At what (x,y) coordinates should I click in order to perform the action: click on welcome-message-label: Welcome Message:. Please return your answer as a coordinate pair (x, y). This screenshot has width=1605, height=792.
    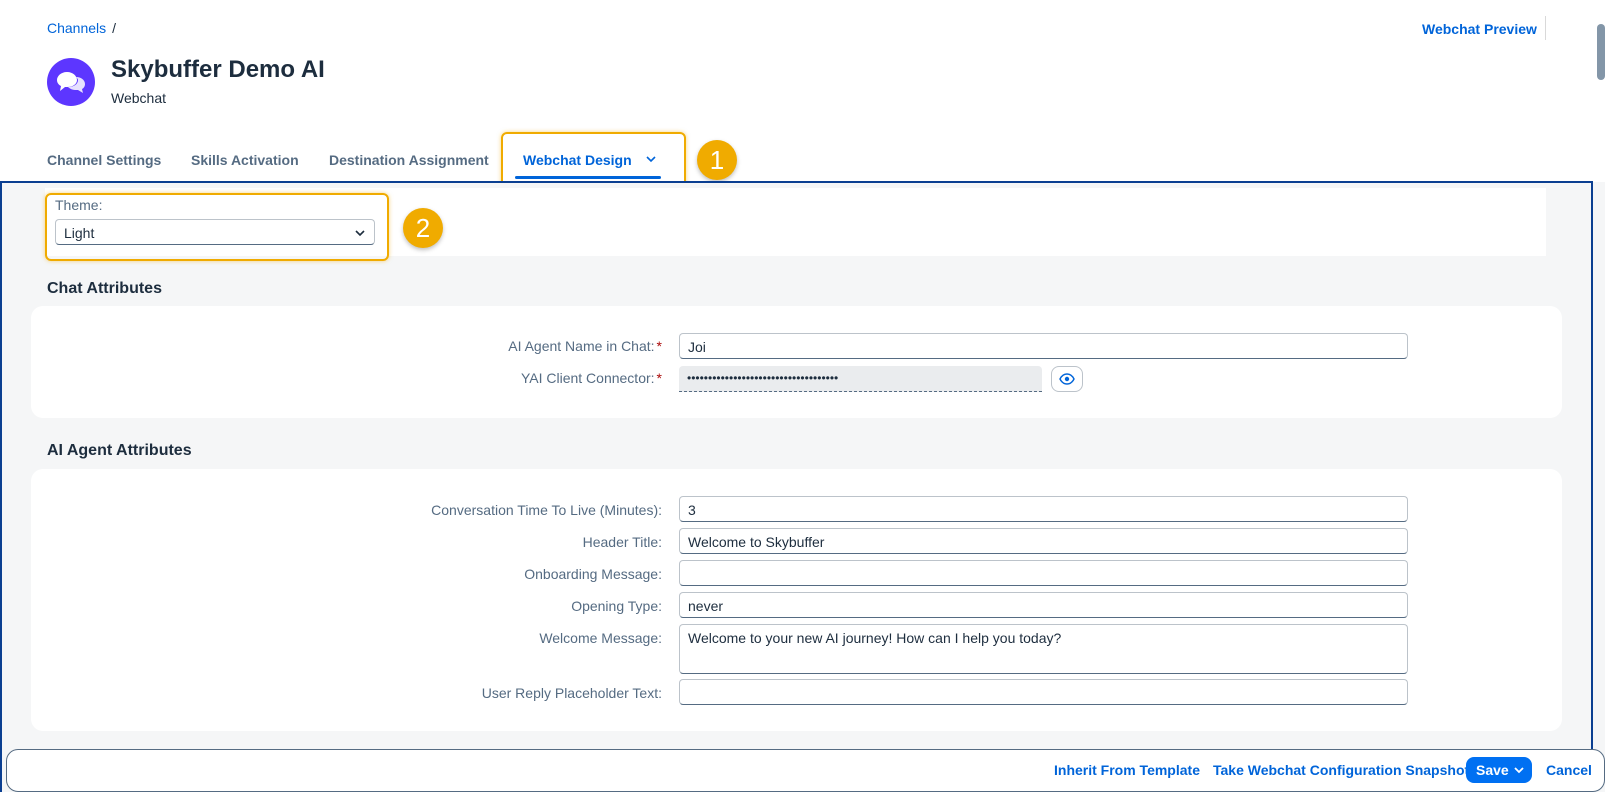
    Looking at the image, I should click on (600, 638).